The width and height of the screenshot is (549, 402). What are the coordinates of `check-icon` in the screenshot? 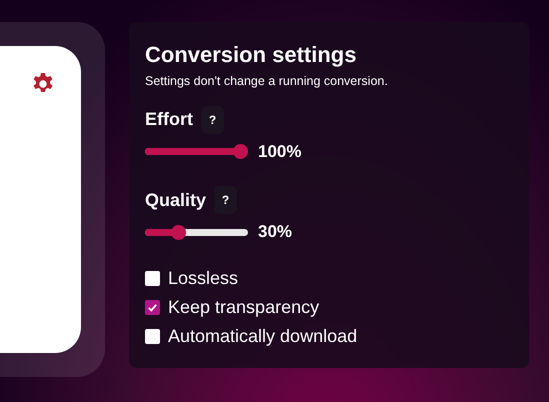 It's located at (152, 307).